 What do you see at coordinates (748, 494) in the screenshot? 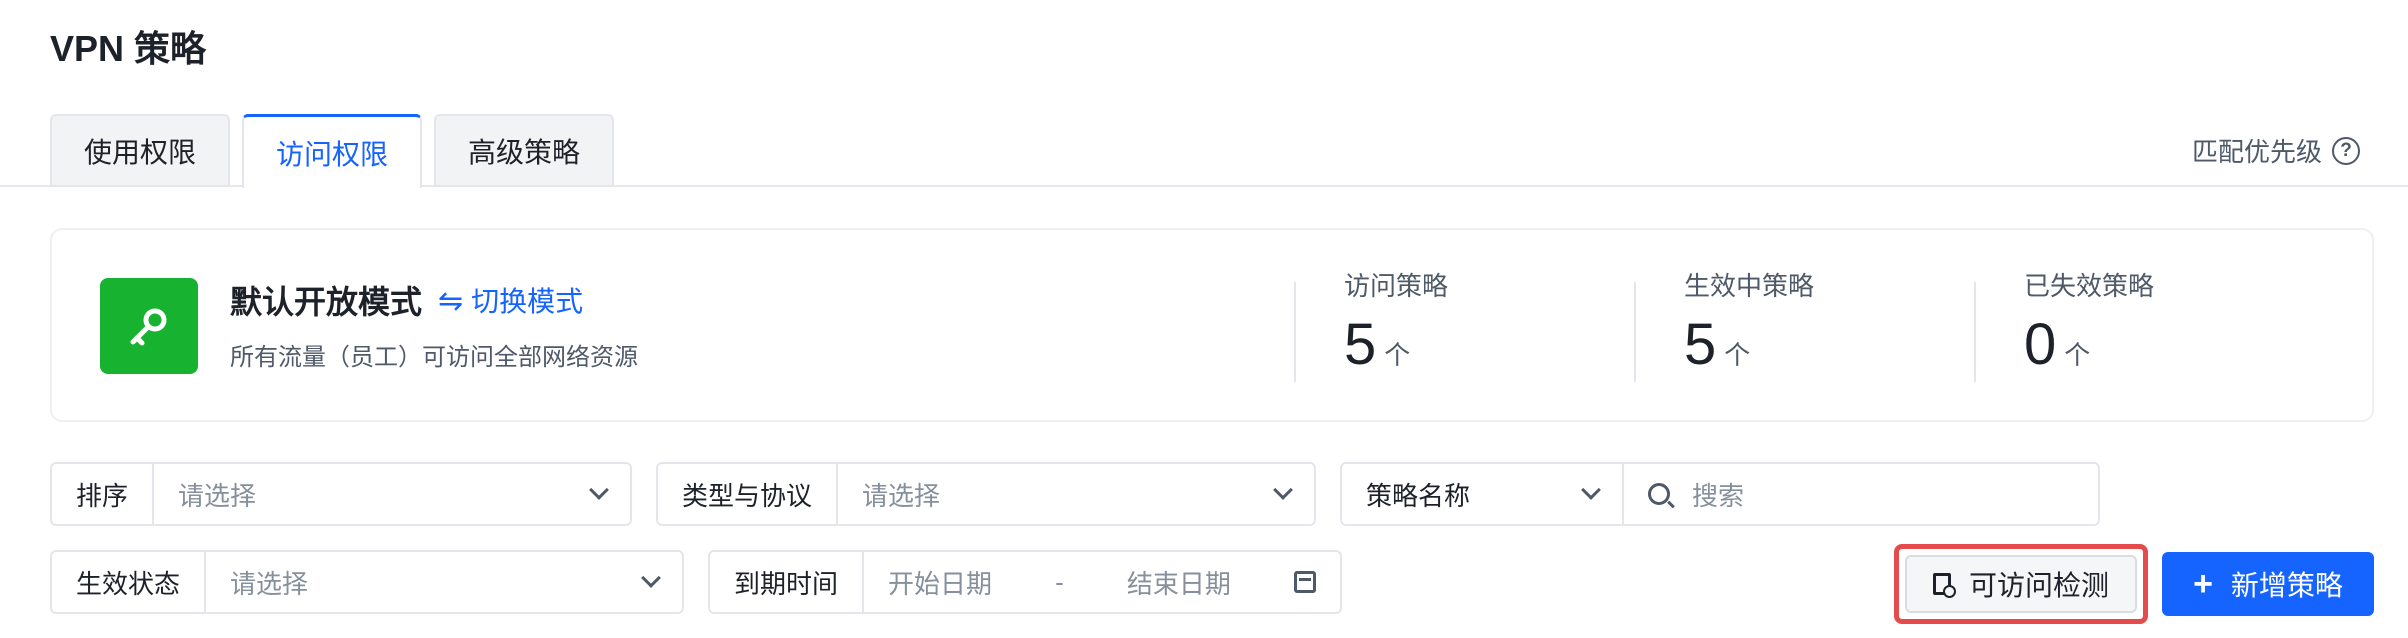
I see `type-protocol-label: 类型与协议` at bounding box center [748, 494].